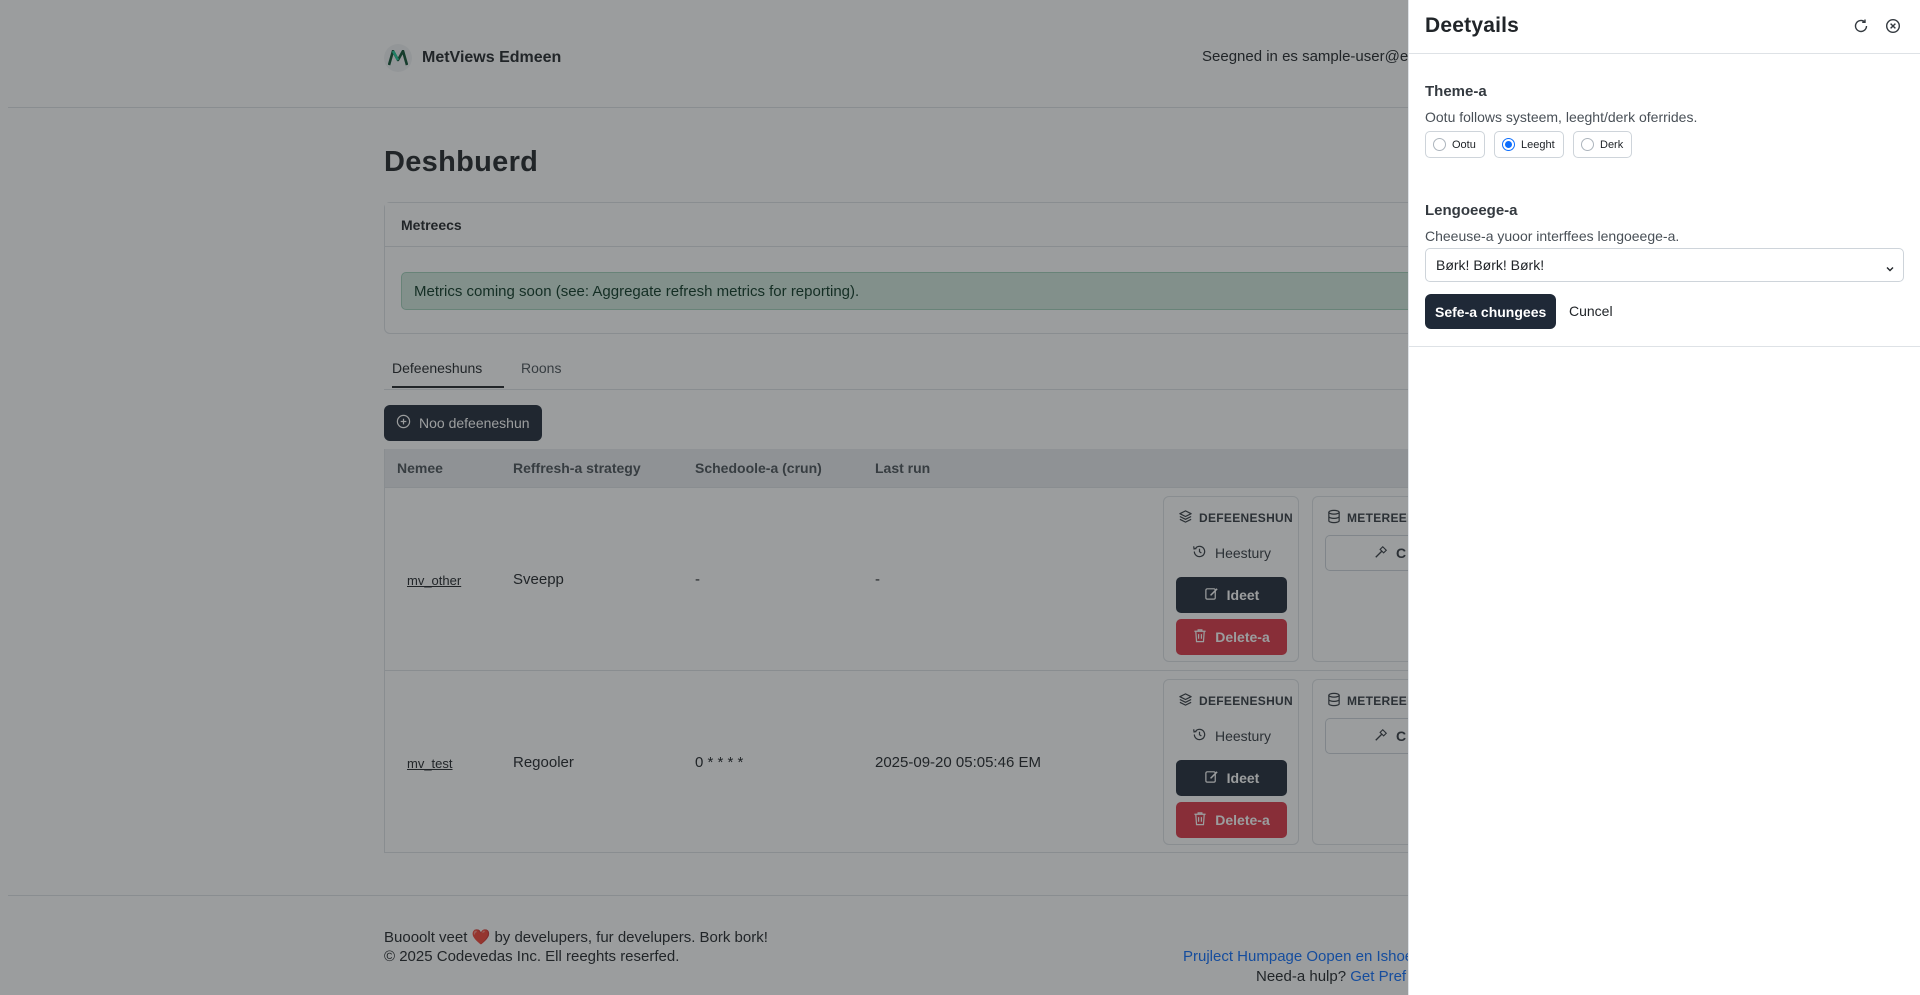  Describe the element at coordinates (1464, 144) in the screenshot. I see `theme-option-auto-label: Ootu` at that location.